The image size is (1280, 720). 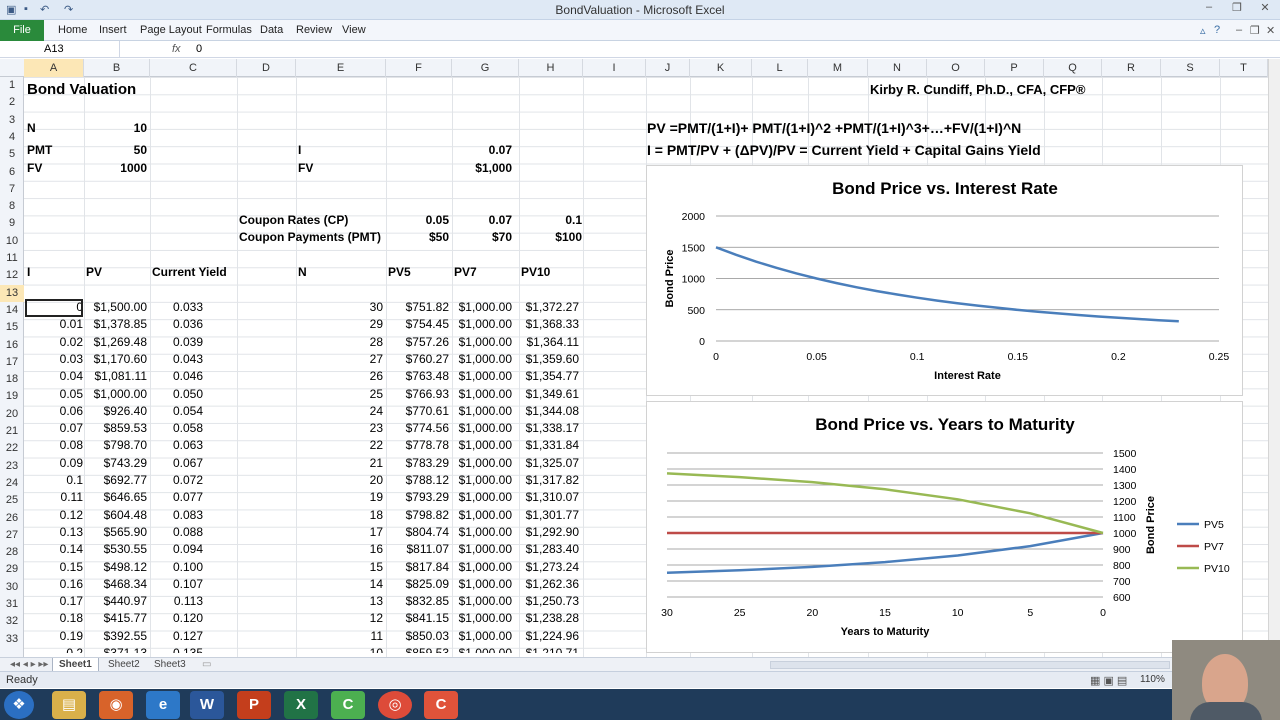 I want to click on collapse-ribbon-icon: ▵, so click(x=1203, y=30).